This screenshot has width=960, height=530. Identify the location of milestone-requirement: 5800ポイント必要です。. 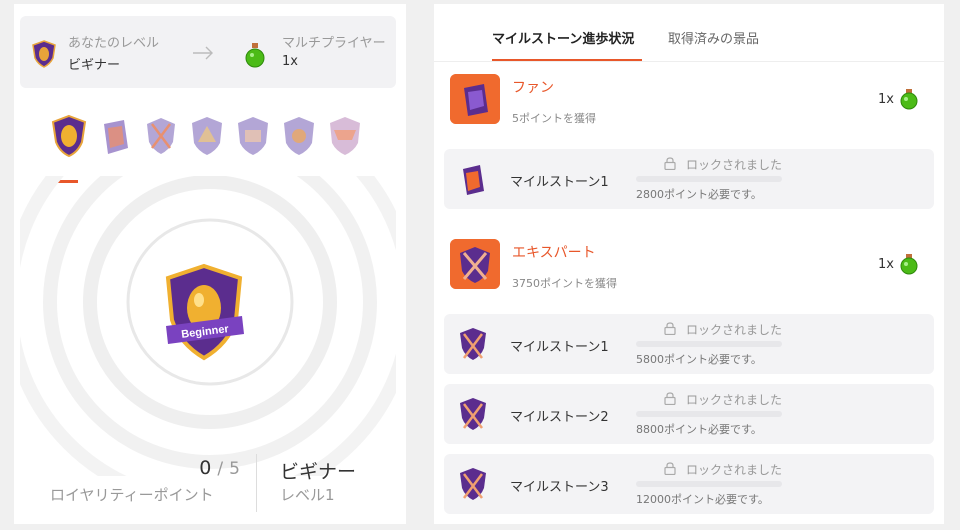
(699, 359).